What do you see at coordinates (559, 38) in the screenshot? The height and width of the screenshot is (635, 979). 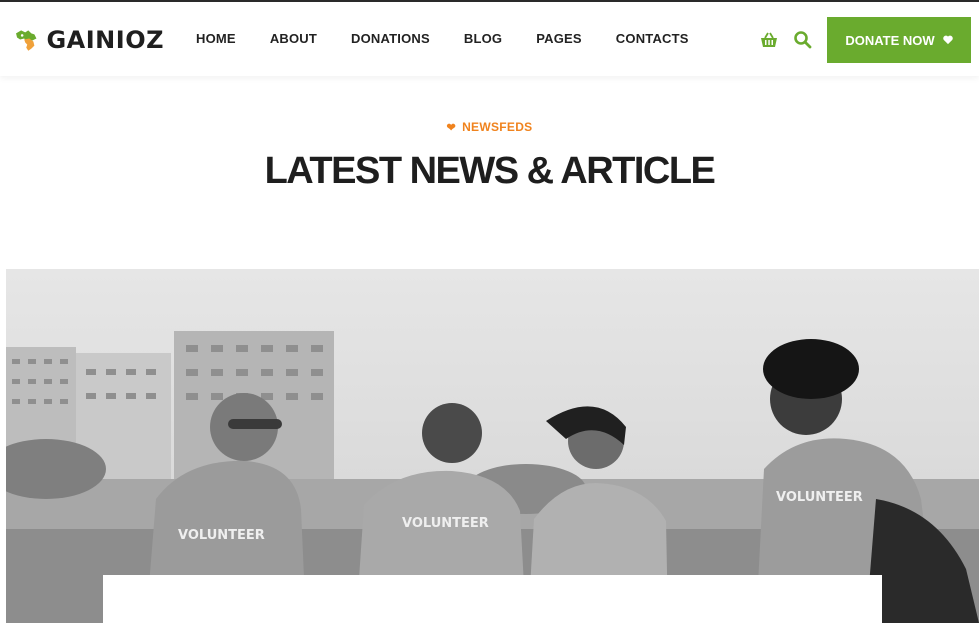 I see `nav-item-pages: PAGES` at bounding box center [559, 38].